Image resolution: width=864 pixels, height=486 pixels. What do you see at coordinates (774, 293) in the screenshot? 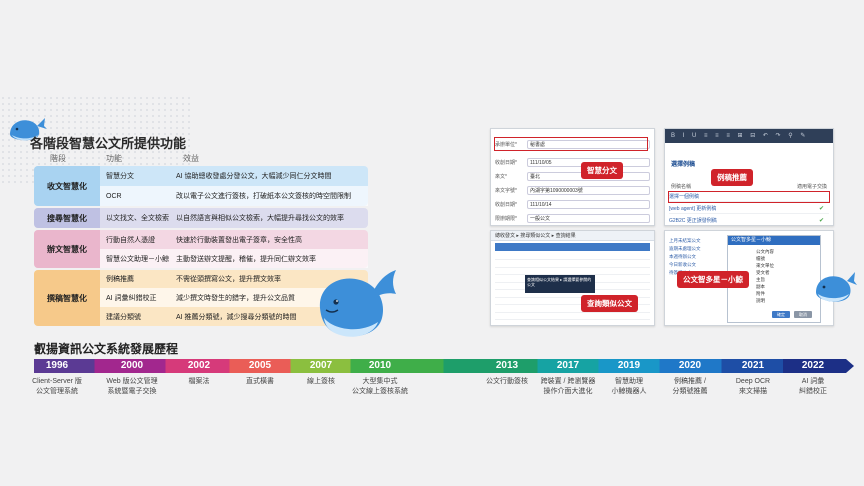
I see `dialog-option: 附件` at bounding box center [774, 293].